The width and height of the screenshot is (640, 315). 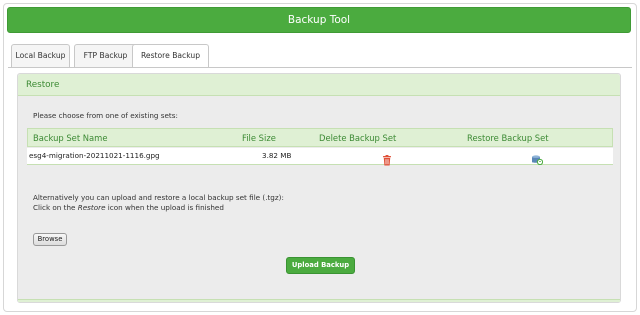 I want to click on alt-upload-line2-post: icon when the upload is finished, so click(x=164, y=207).